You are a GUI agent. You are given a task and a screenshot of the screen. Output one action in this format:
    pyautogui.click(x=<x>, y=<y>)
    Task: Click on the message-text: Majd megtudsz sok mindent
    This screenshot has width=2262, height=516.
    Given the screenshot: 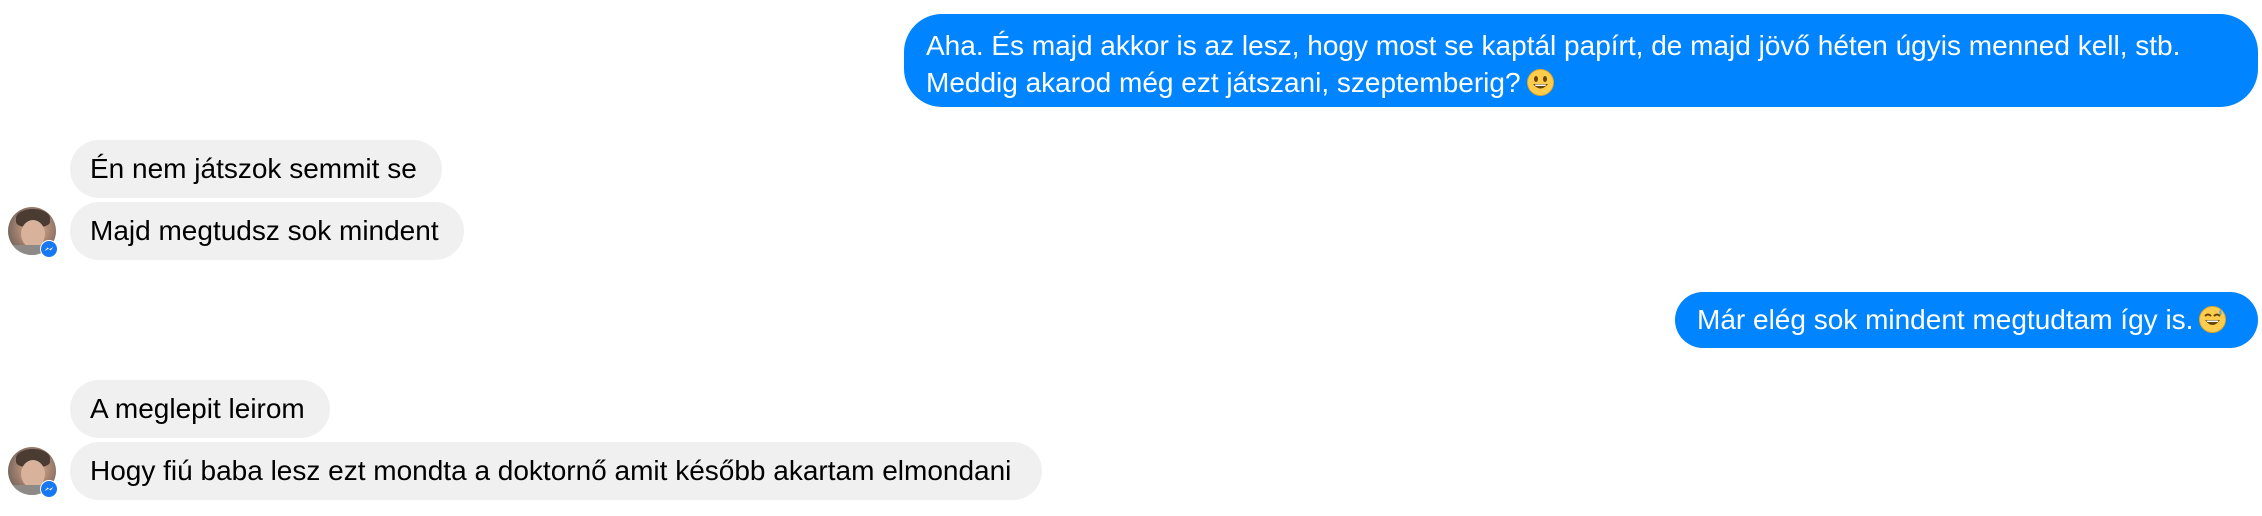 What is the action you would take?
    pyautogui.click(x=264, y=230)
    